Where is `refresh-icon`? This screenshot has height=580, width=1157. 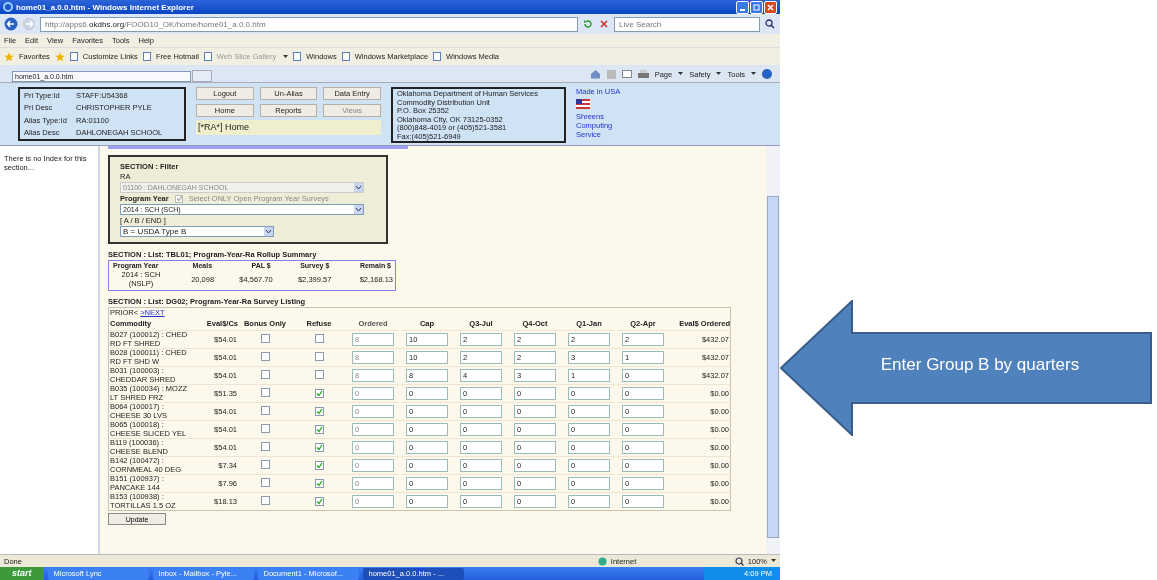
refresh-icon is located at coordinates (588, 24).